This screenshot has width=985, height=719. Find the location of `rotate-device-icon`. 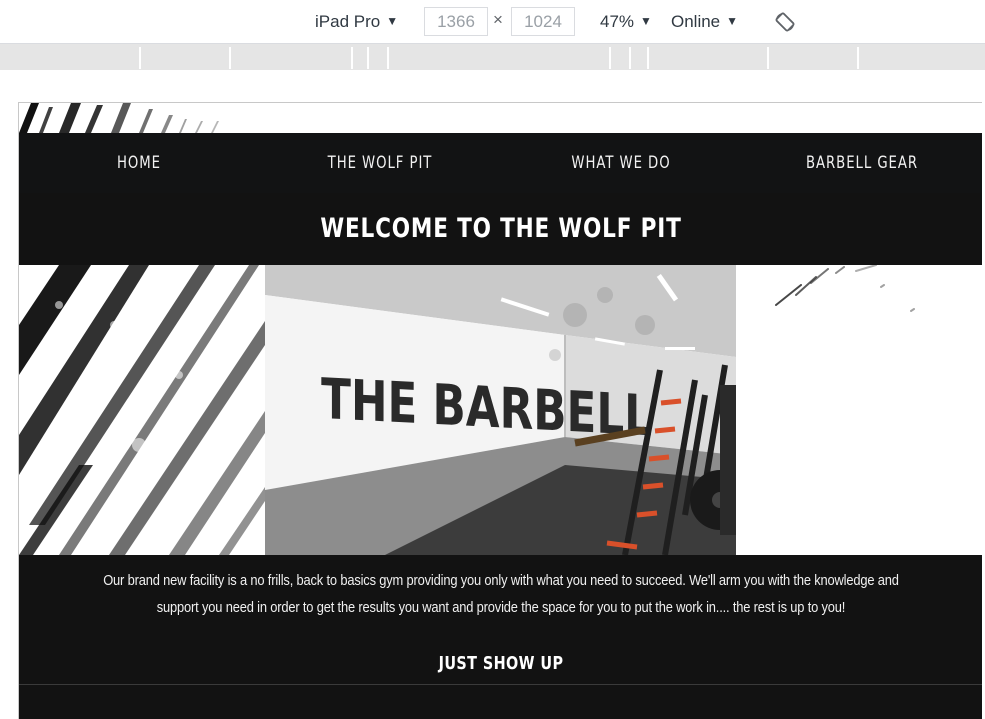

rotate-device-icon is located at coordinates (785, 22).